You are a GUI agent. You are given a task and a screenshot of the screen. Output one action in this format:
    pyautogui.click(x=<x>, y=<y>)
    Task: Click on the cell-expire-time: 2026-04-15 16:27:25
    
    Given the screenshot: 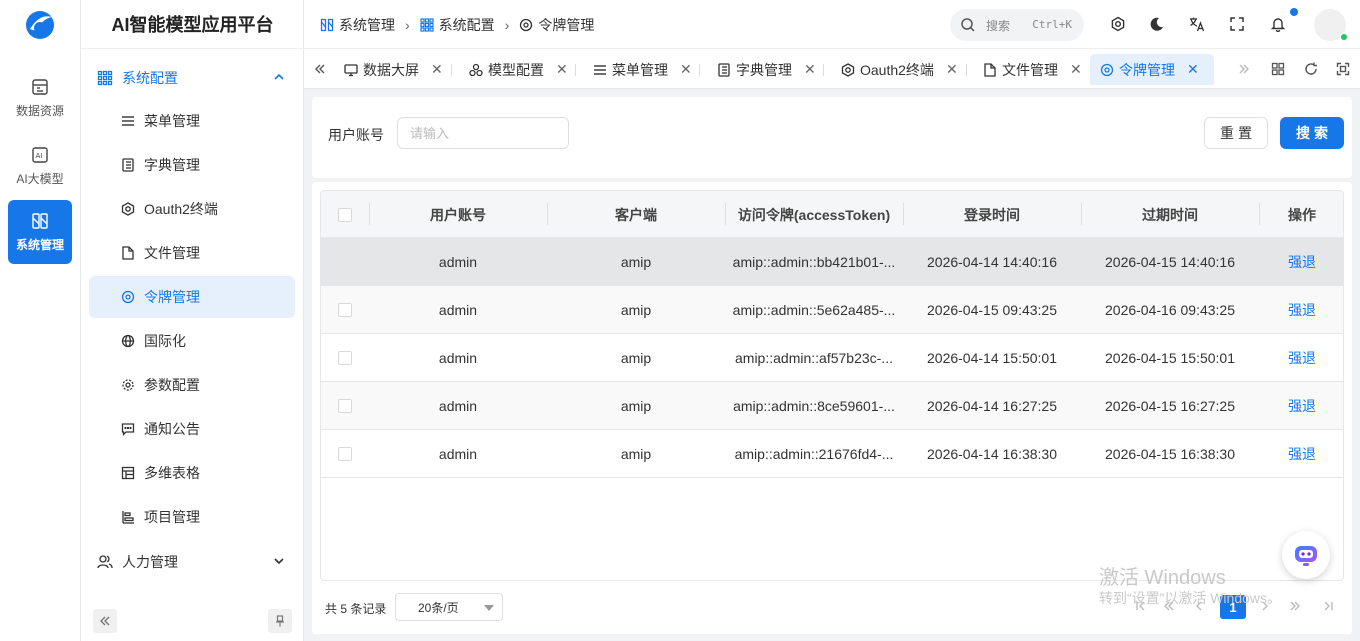 What is the action you would take?
    pyautogui.click(x=1170, y=406)
    